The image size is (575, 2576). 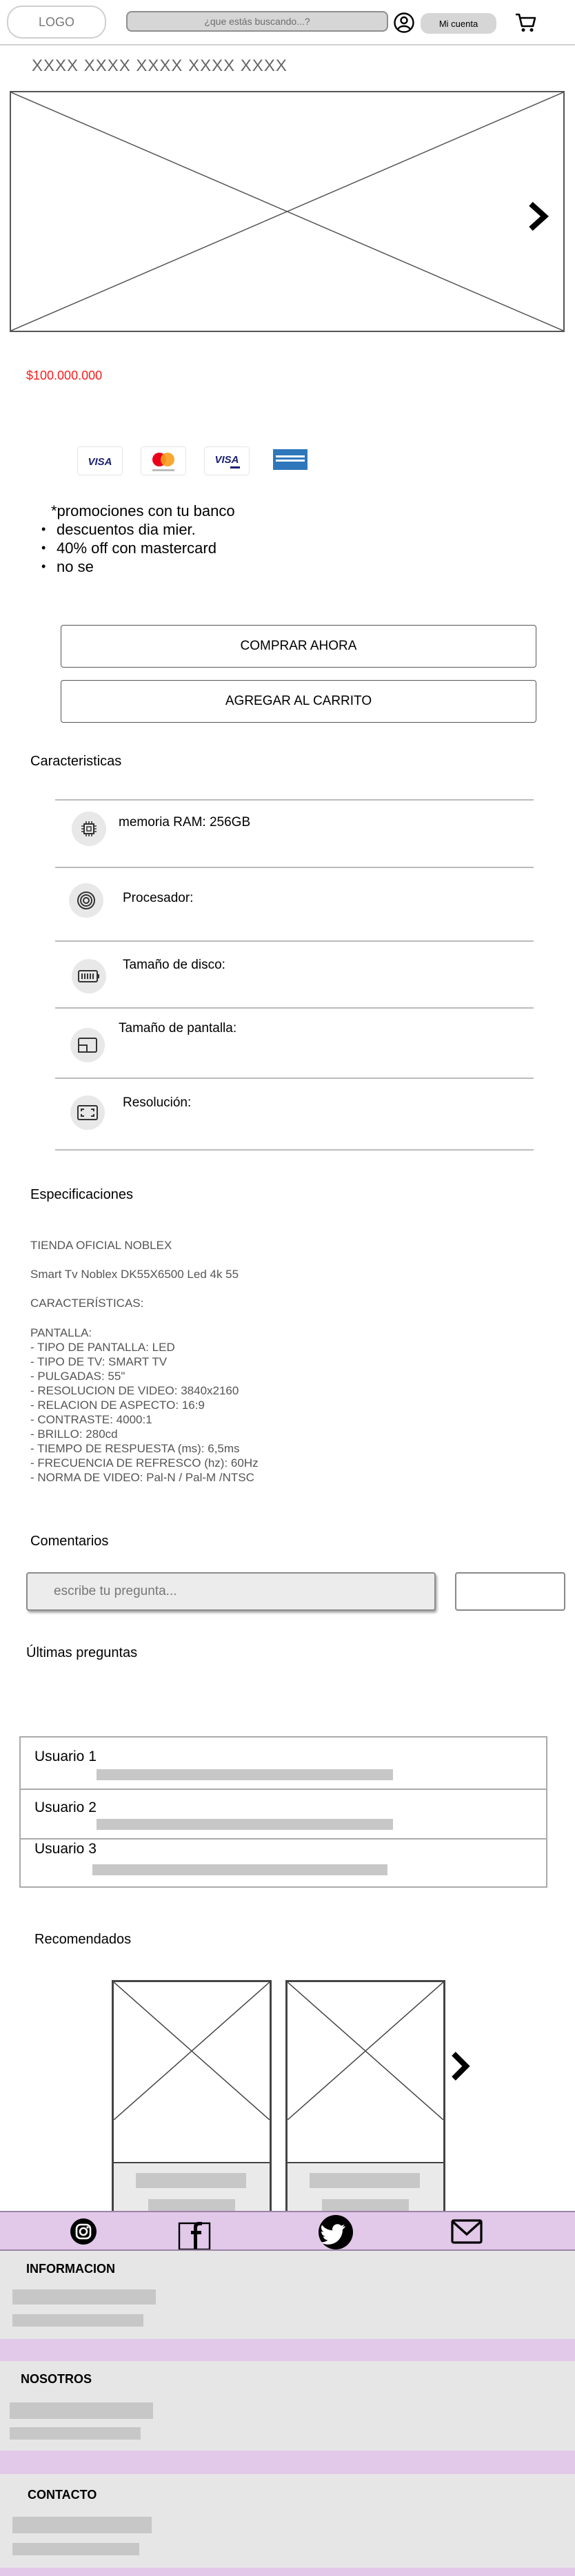 What do you see at coordinates (70, 2269) in the screenshot?
I see `footer-section-title: INFORMACION` at bounding box center [70, 2269].